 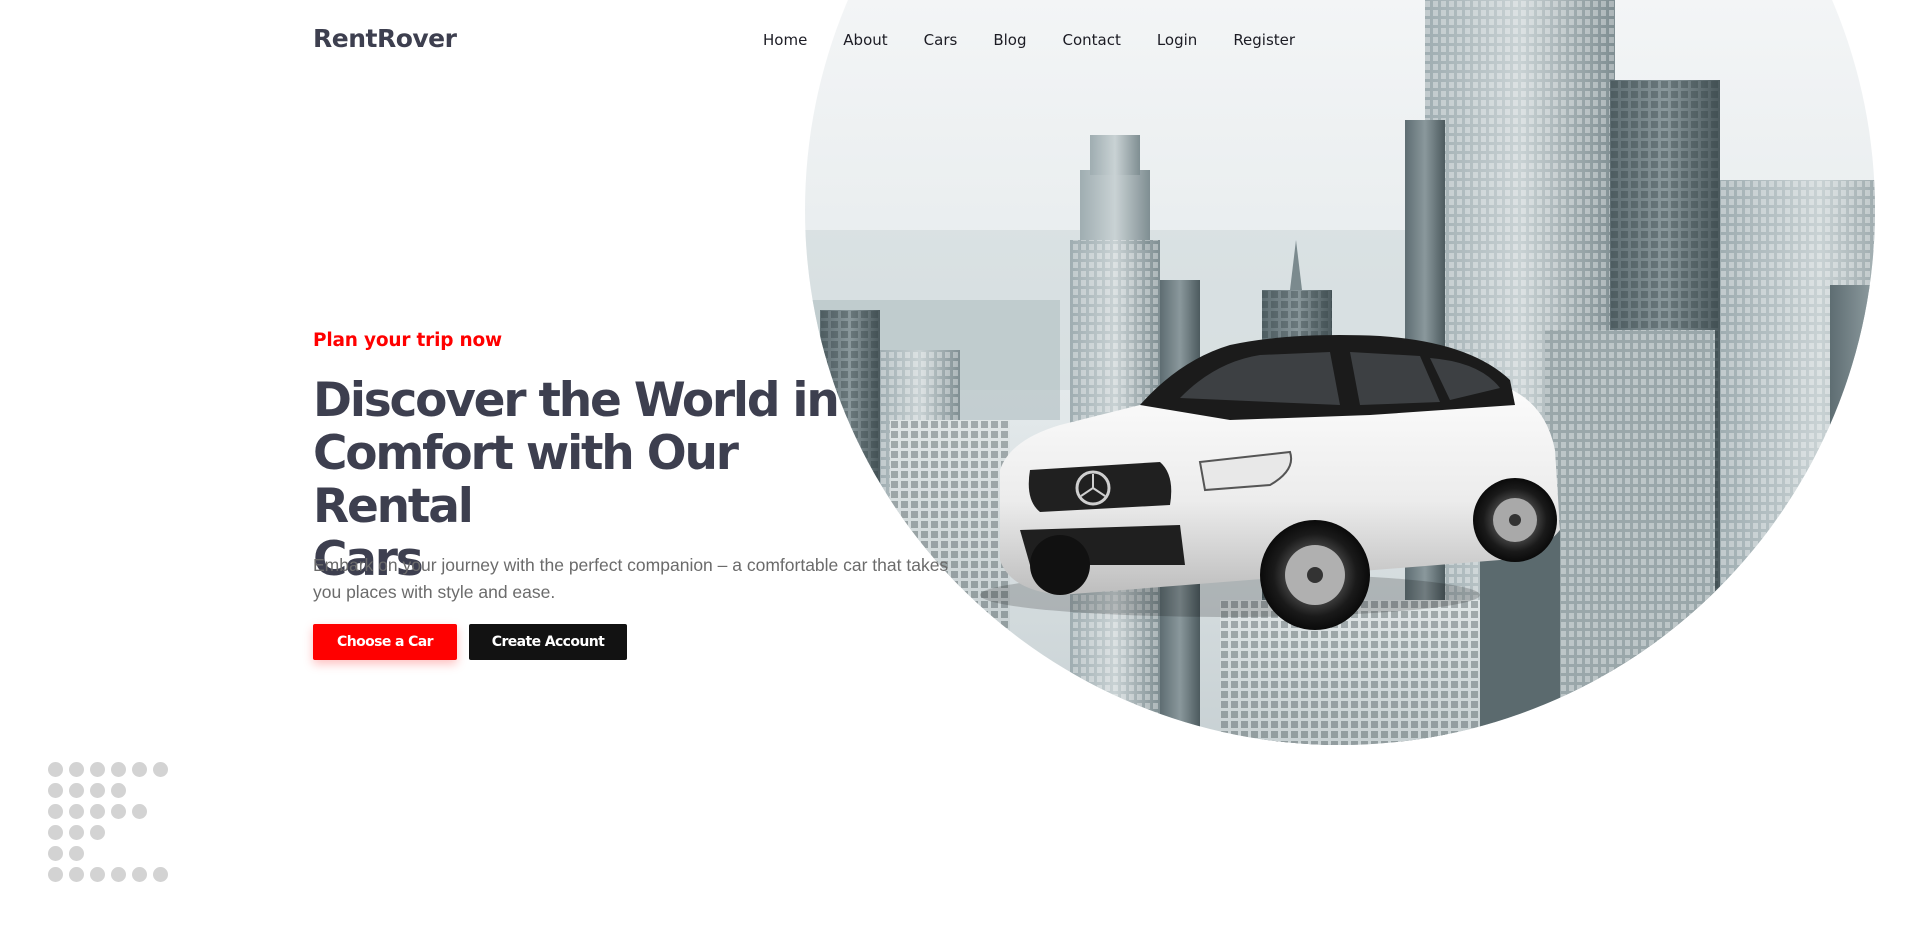 I want to click on nav-about: About, so click(x=865, y=40).